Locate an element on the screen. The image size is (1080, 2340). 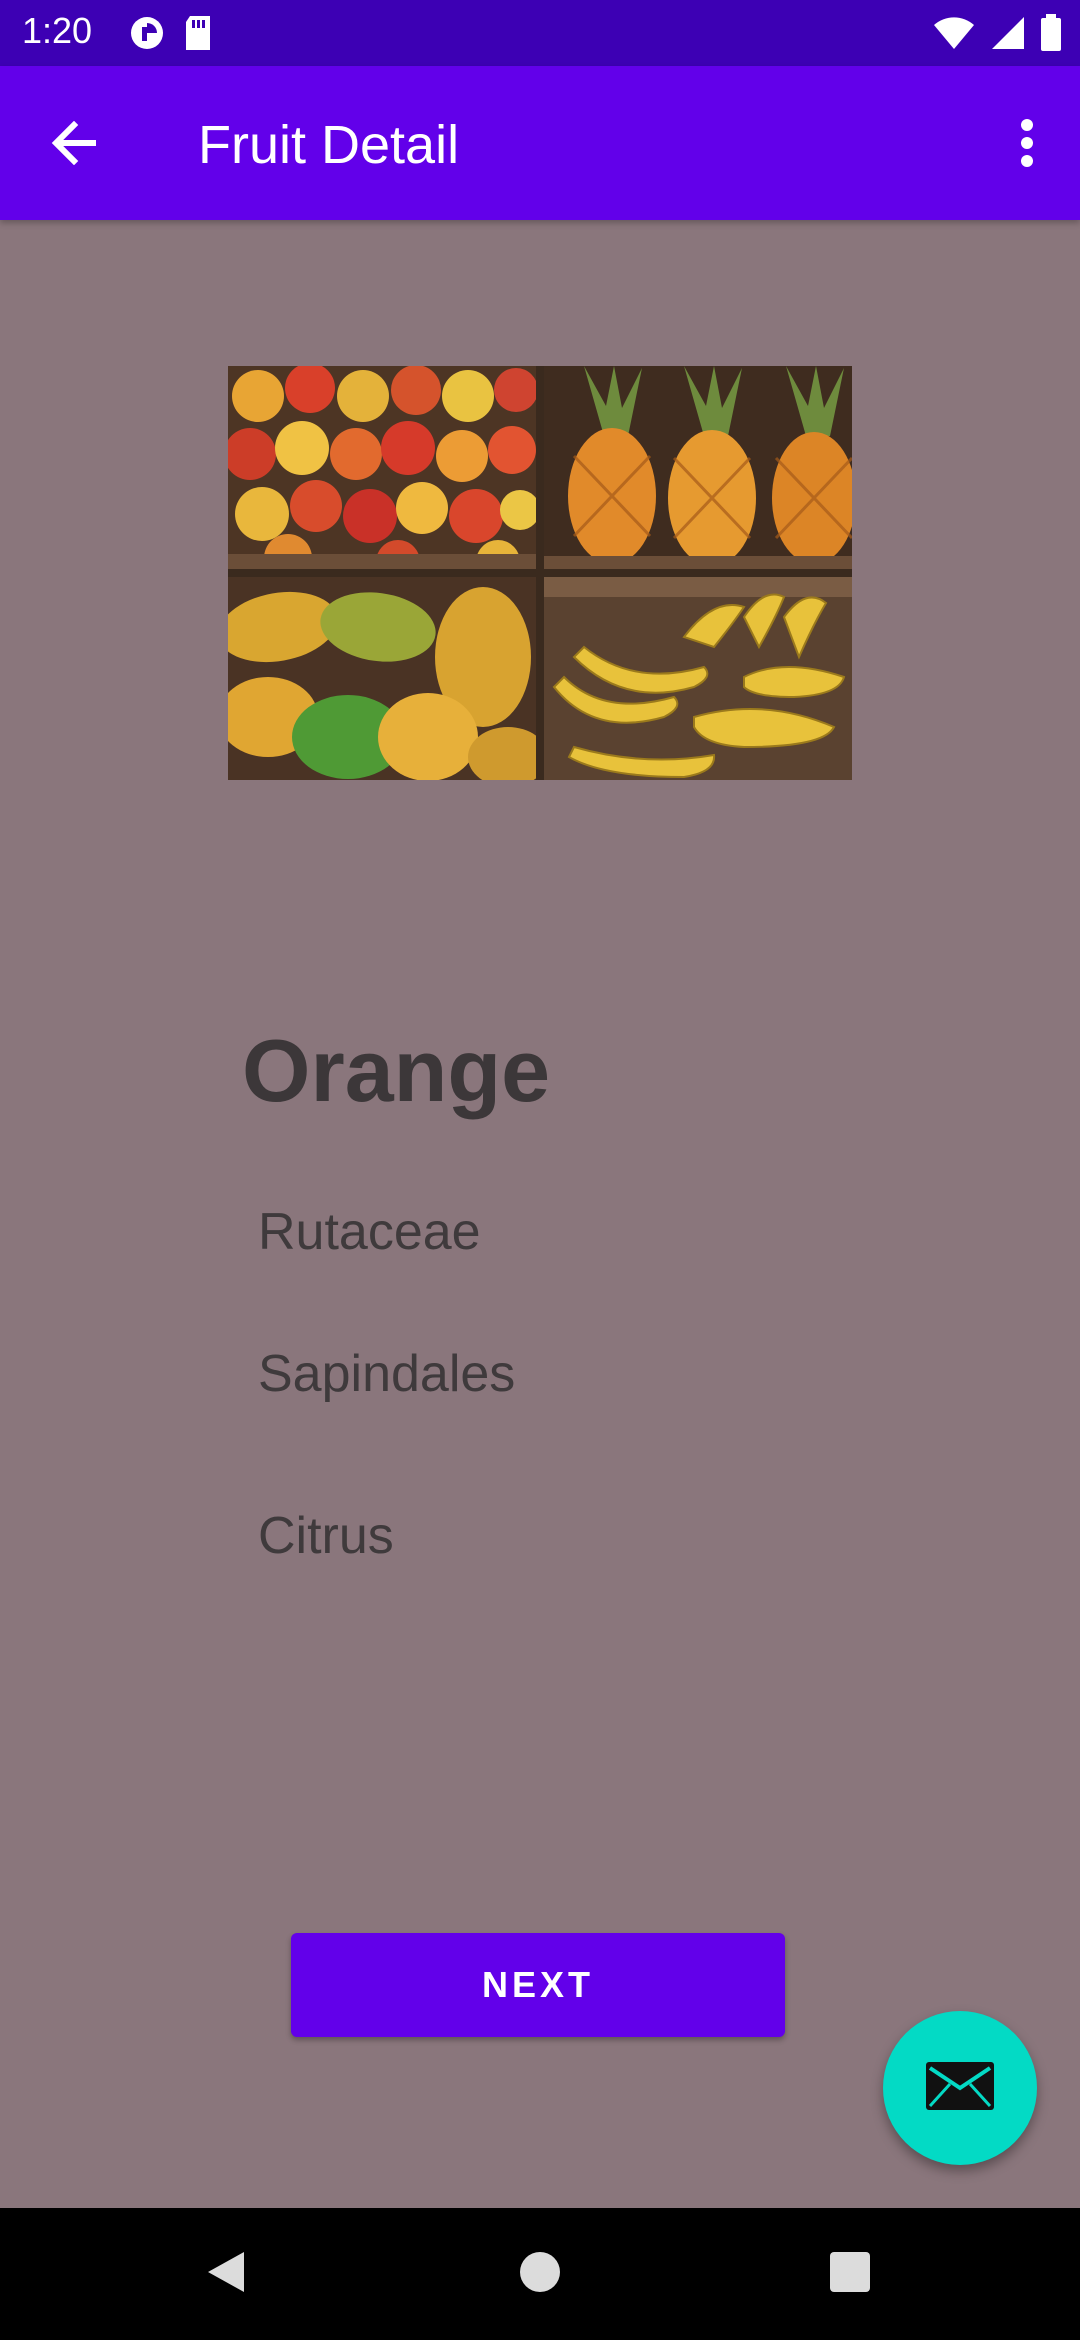
nav-home-icon is located at coordinates (540, 2274).